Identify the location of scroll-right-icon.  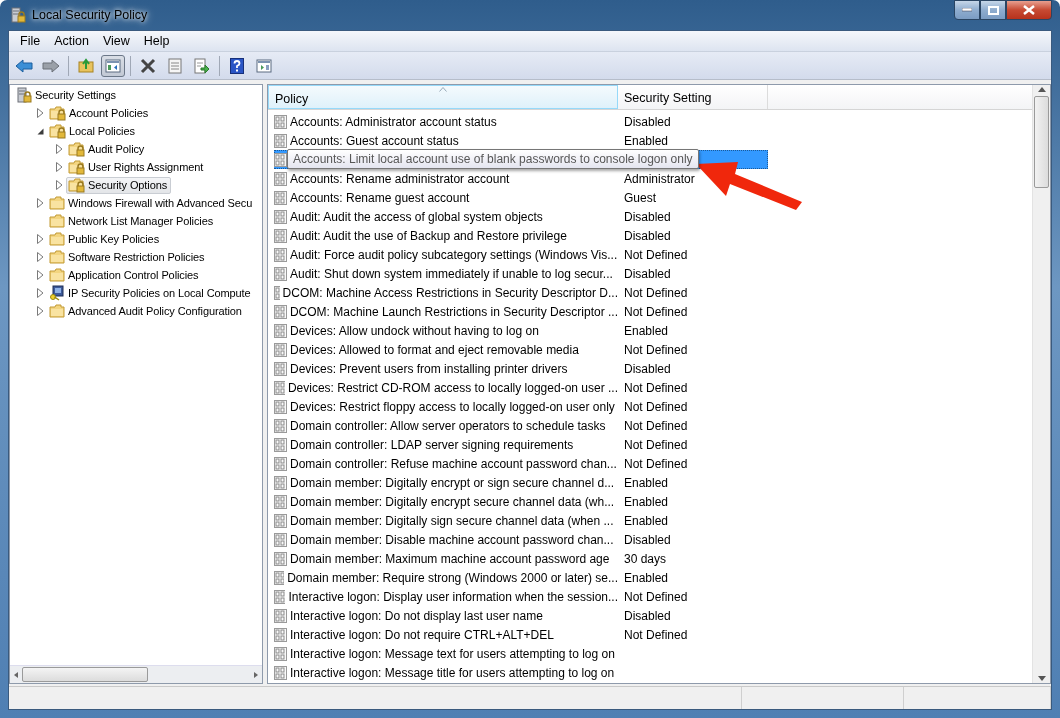
(256, 674).